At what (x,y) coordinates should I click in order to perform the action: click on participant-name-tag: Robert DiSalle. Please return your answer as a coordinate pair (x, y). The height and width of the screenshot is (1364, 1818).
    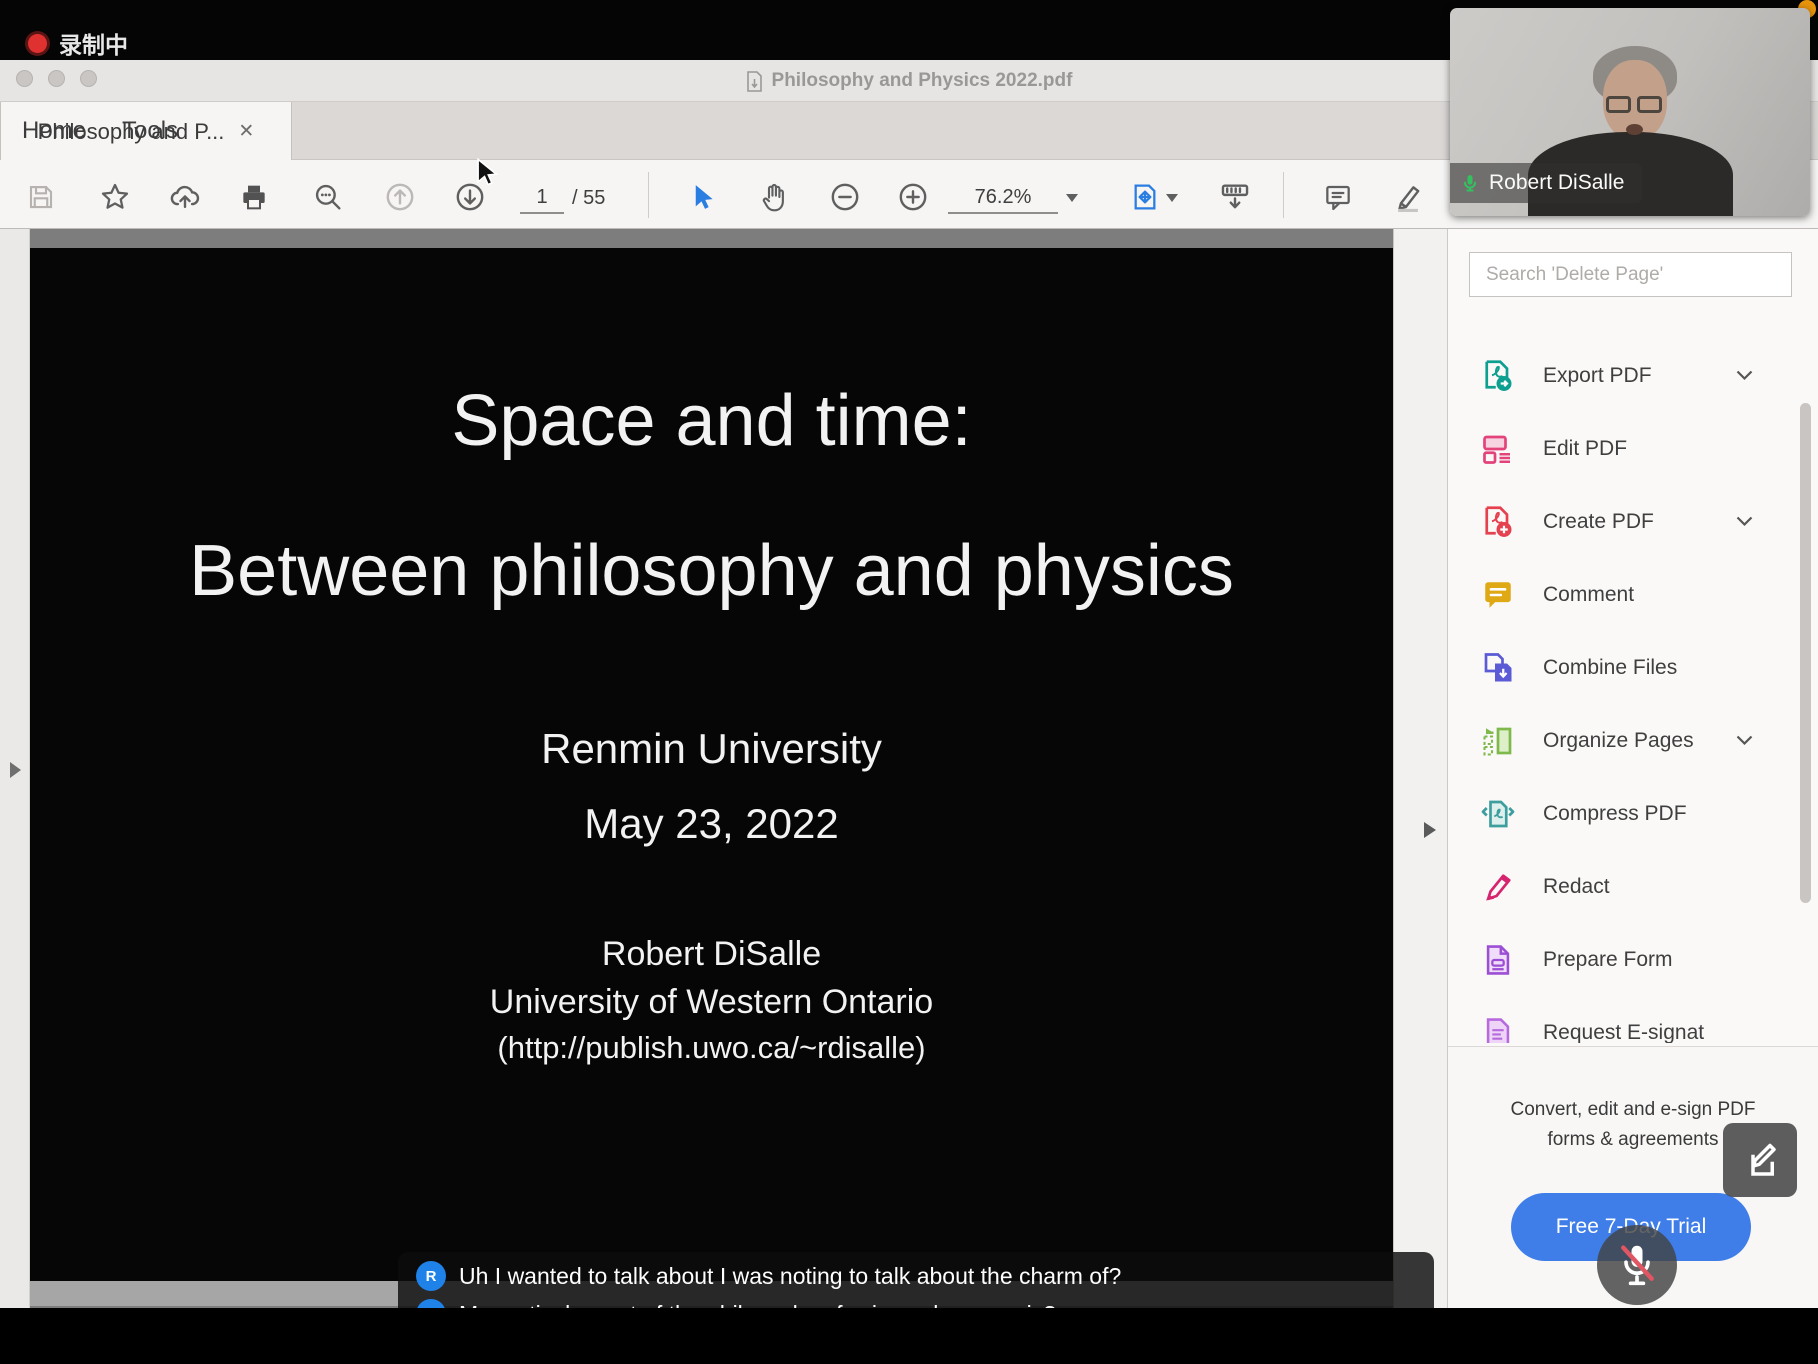
    Looking at the image, I should click on (1546, 183).